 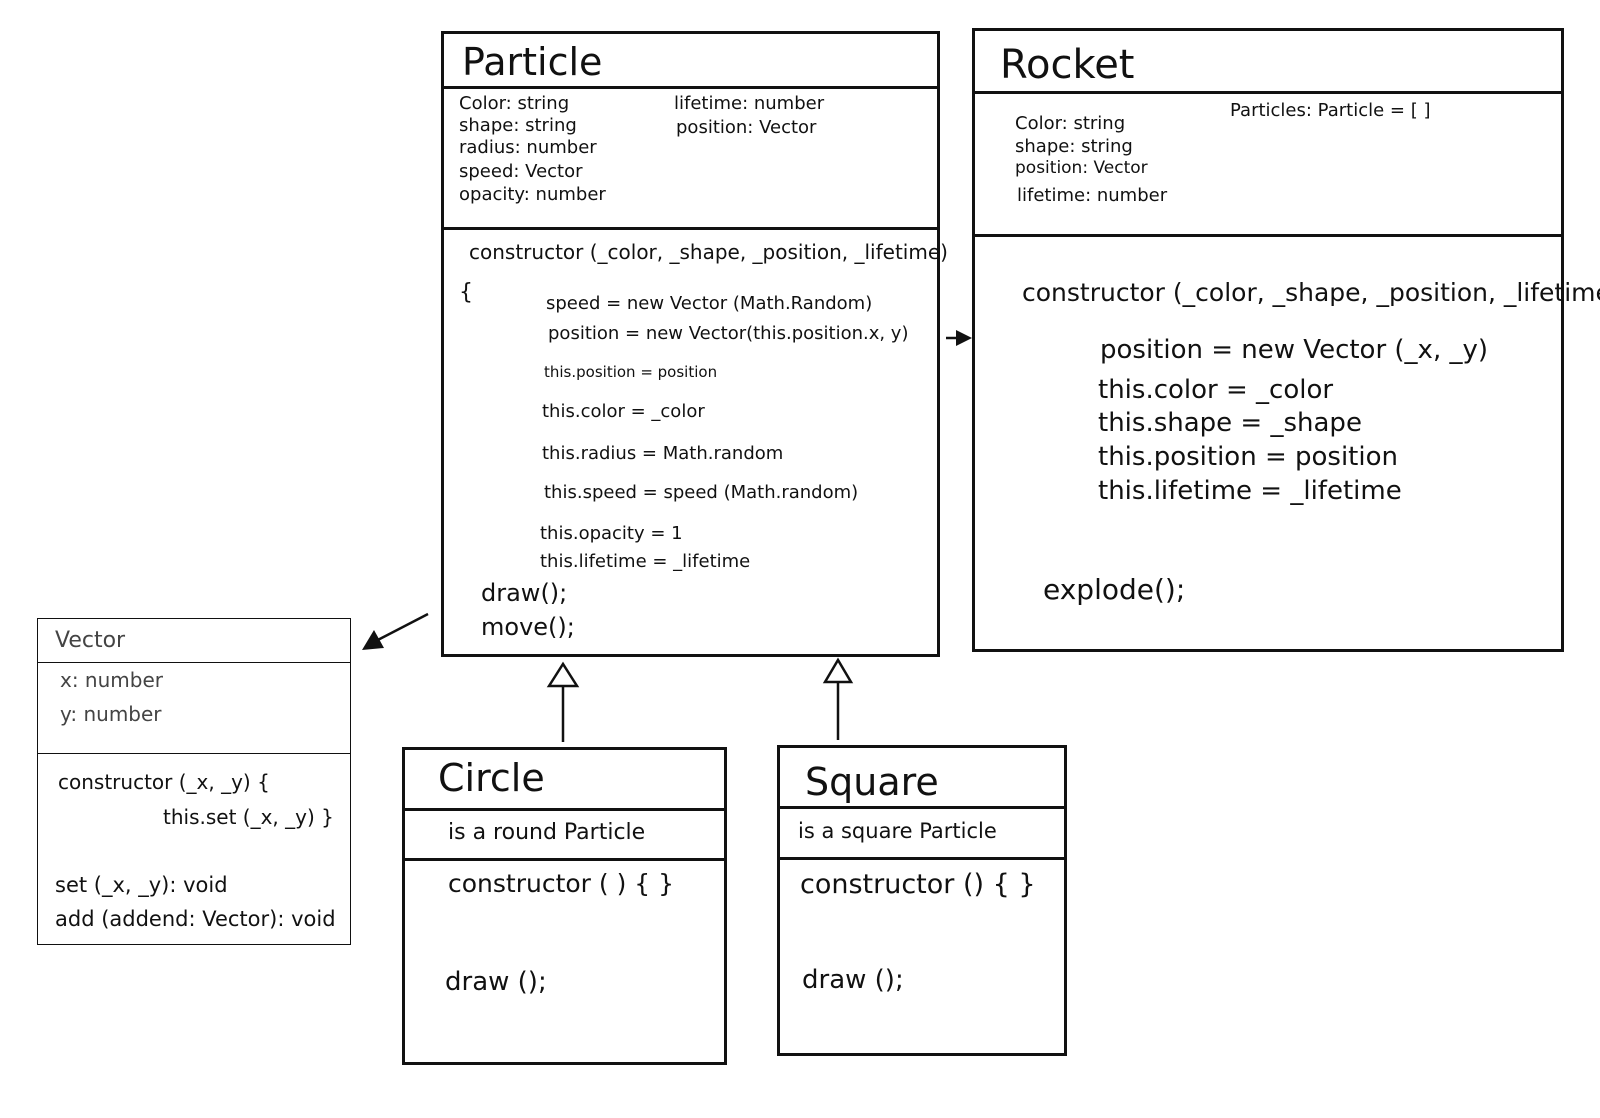 What do you see at coordinates (964, 338) in the screenshot?
I see `association-arrowhead-rocket` at bounding box center [964, 338].